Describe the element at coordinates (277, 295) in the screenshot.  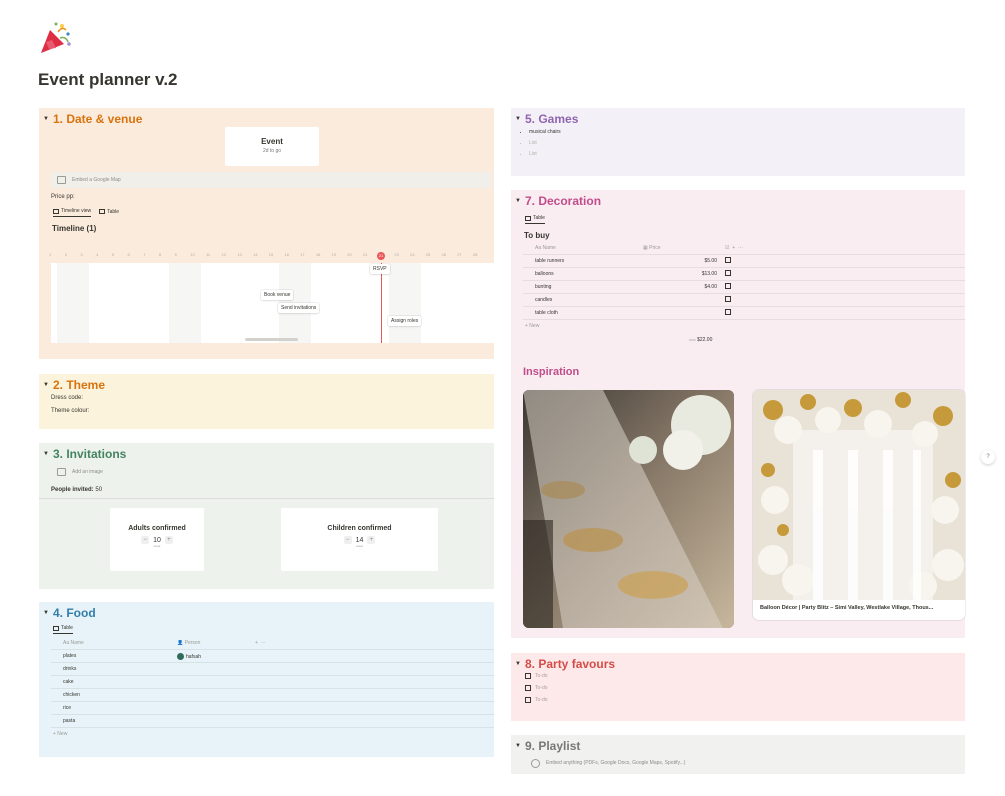
I see `timeline-item-book-venue: Book venue` at that location.